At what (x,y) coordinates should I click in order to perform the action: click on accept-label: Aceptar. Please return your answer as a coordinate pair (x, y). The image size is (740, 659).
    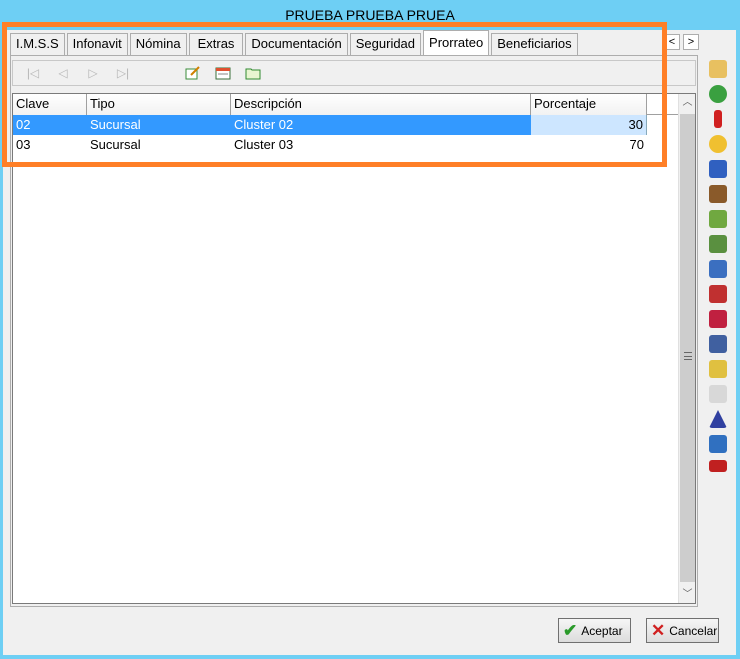
    Looking at the image, I should click on (602, 630).